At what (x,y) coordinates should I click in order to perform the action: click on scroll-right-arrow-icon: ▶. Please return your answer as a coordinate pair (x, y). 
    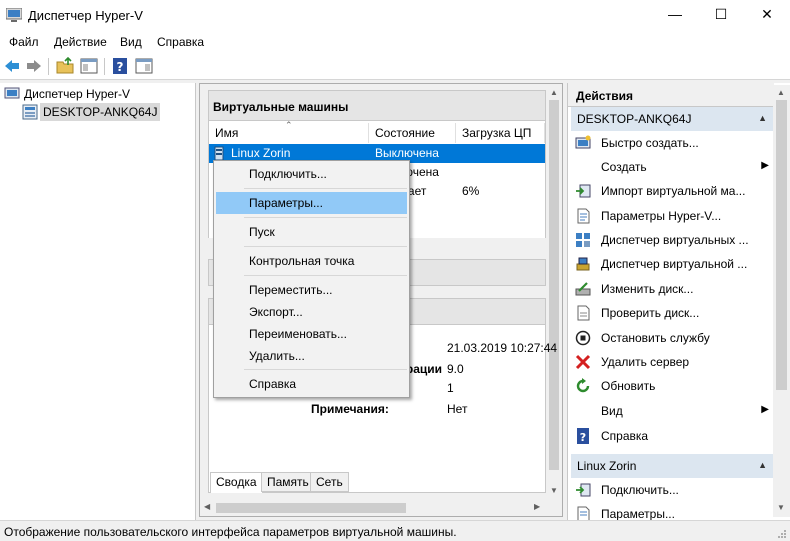
    Looking at the image, I should click on (537, 506).